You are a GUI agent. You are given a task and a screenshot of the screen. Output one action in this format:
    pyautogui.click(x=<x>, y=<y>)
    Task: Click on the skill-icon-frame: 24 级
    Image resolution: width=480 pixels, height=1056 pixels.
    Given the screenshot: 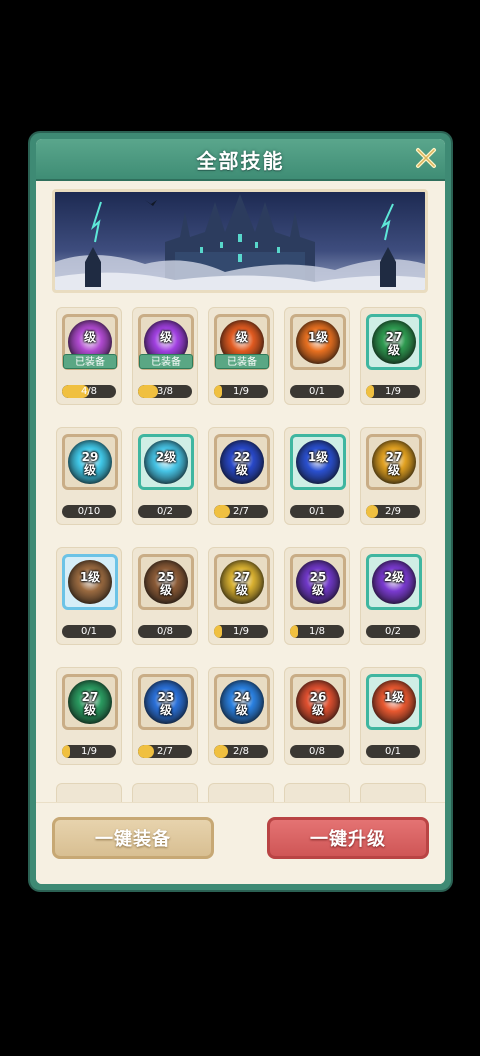 What is the action you would take?
    pyautogui.click(x=242, y=702)
    